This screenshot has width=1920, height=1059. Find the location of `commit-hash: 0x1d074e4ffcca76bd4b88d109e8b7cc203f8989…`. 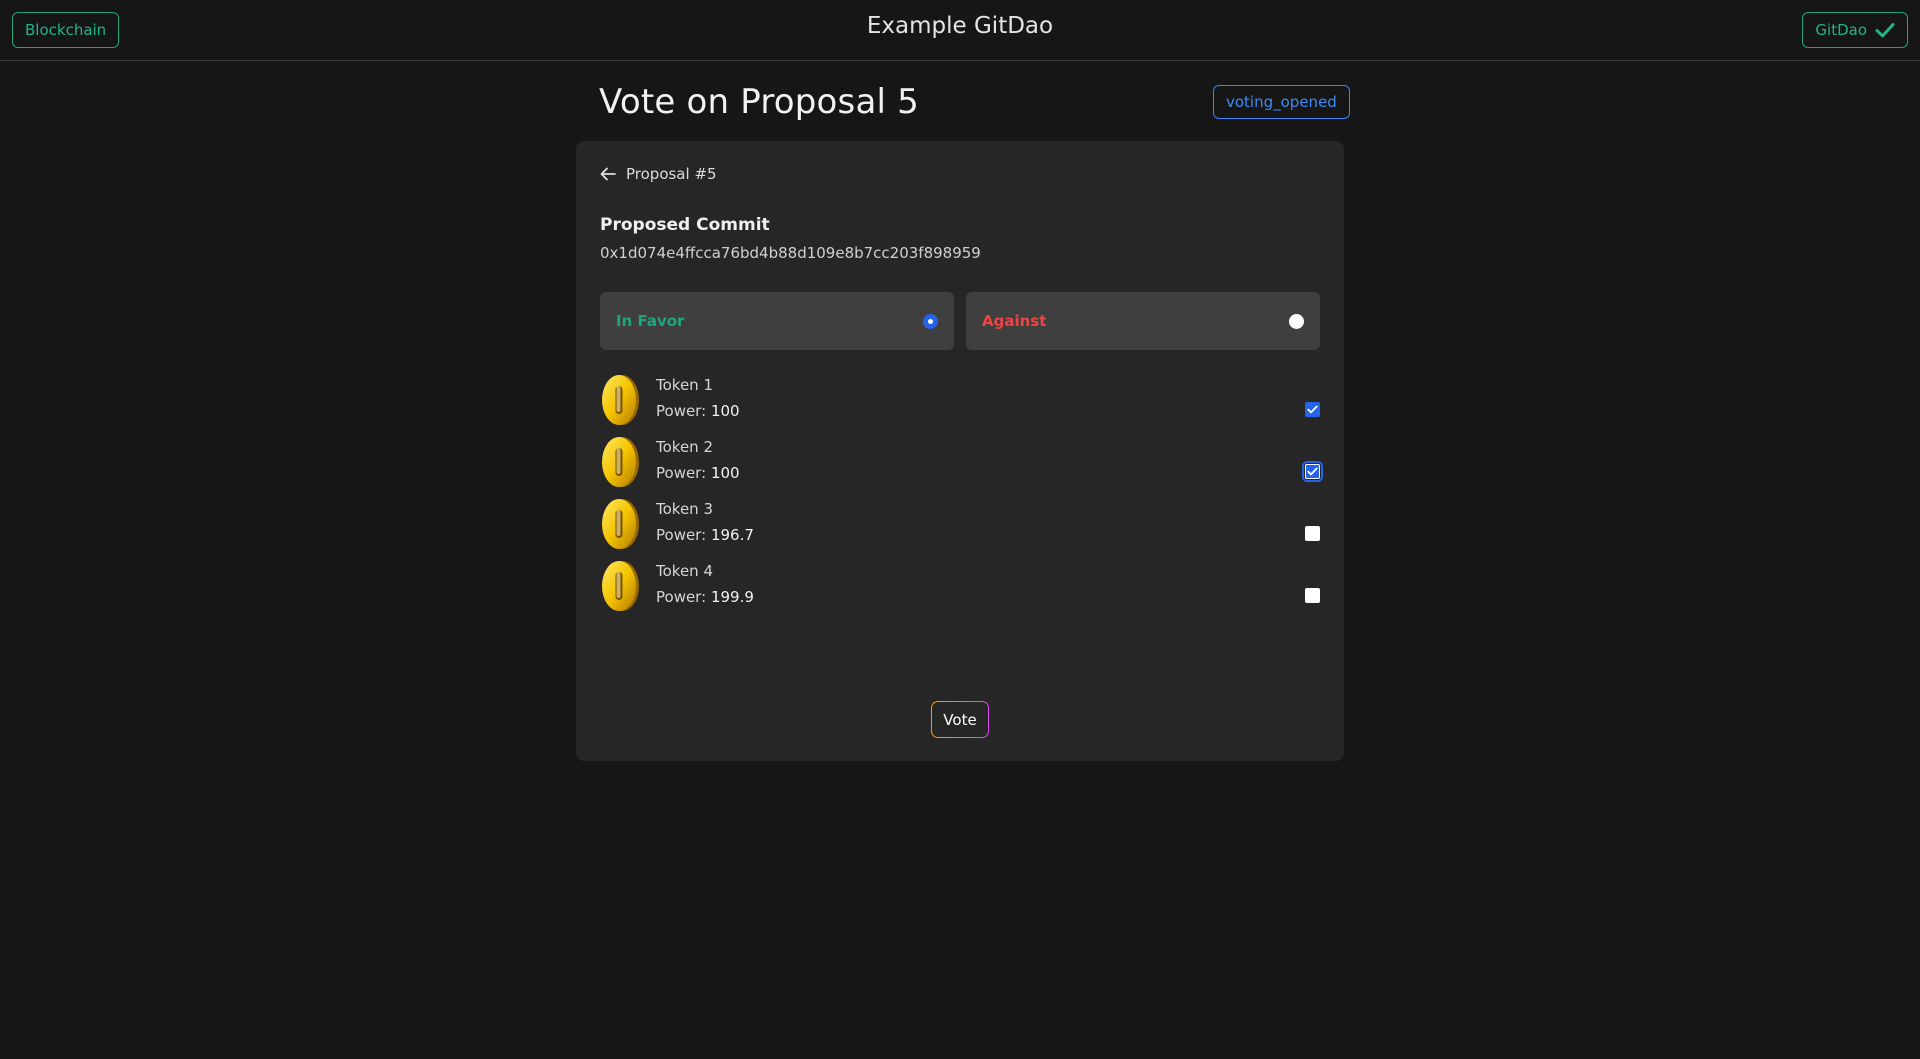

commit-hash: 0x1d074e4ffcca76bd4b88d109e8b7cc203f8989… is located at coordinates (790, 253).